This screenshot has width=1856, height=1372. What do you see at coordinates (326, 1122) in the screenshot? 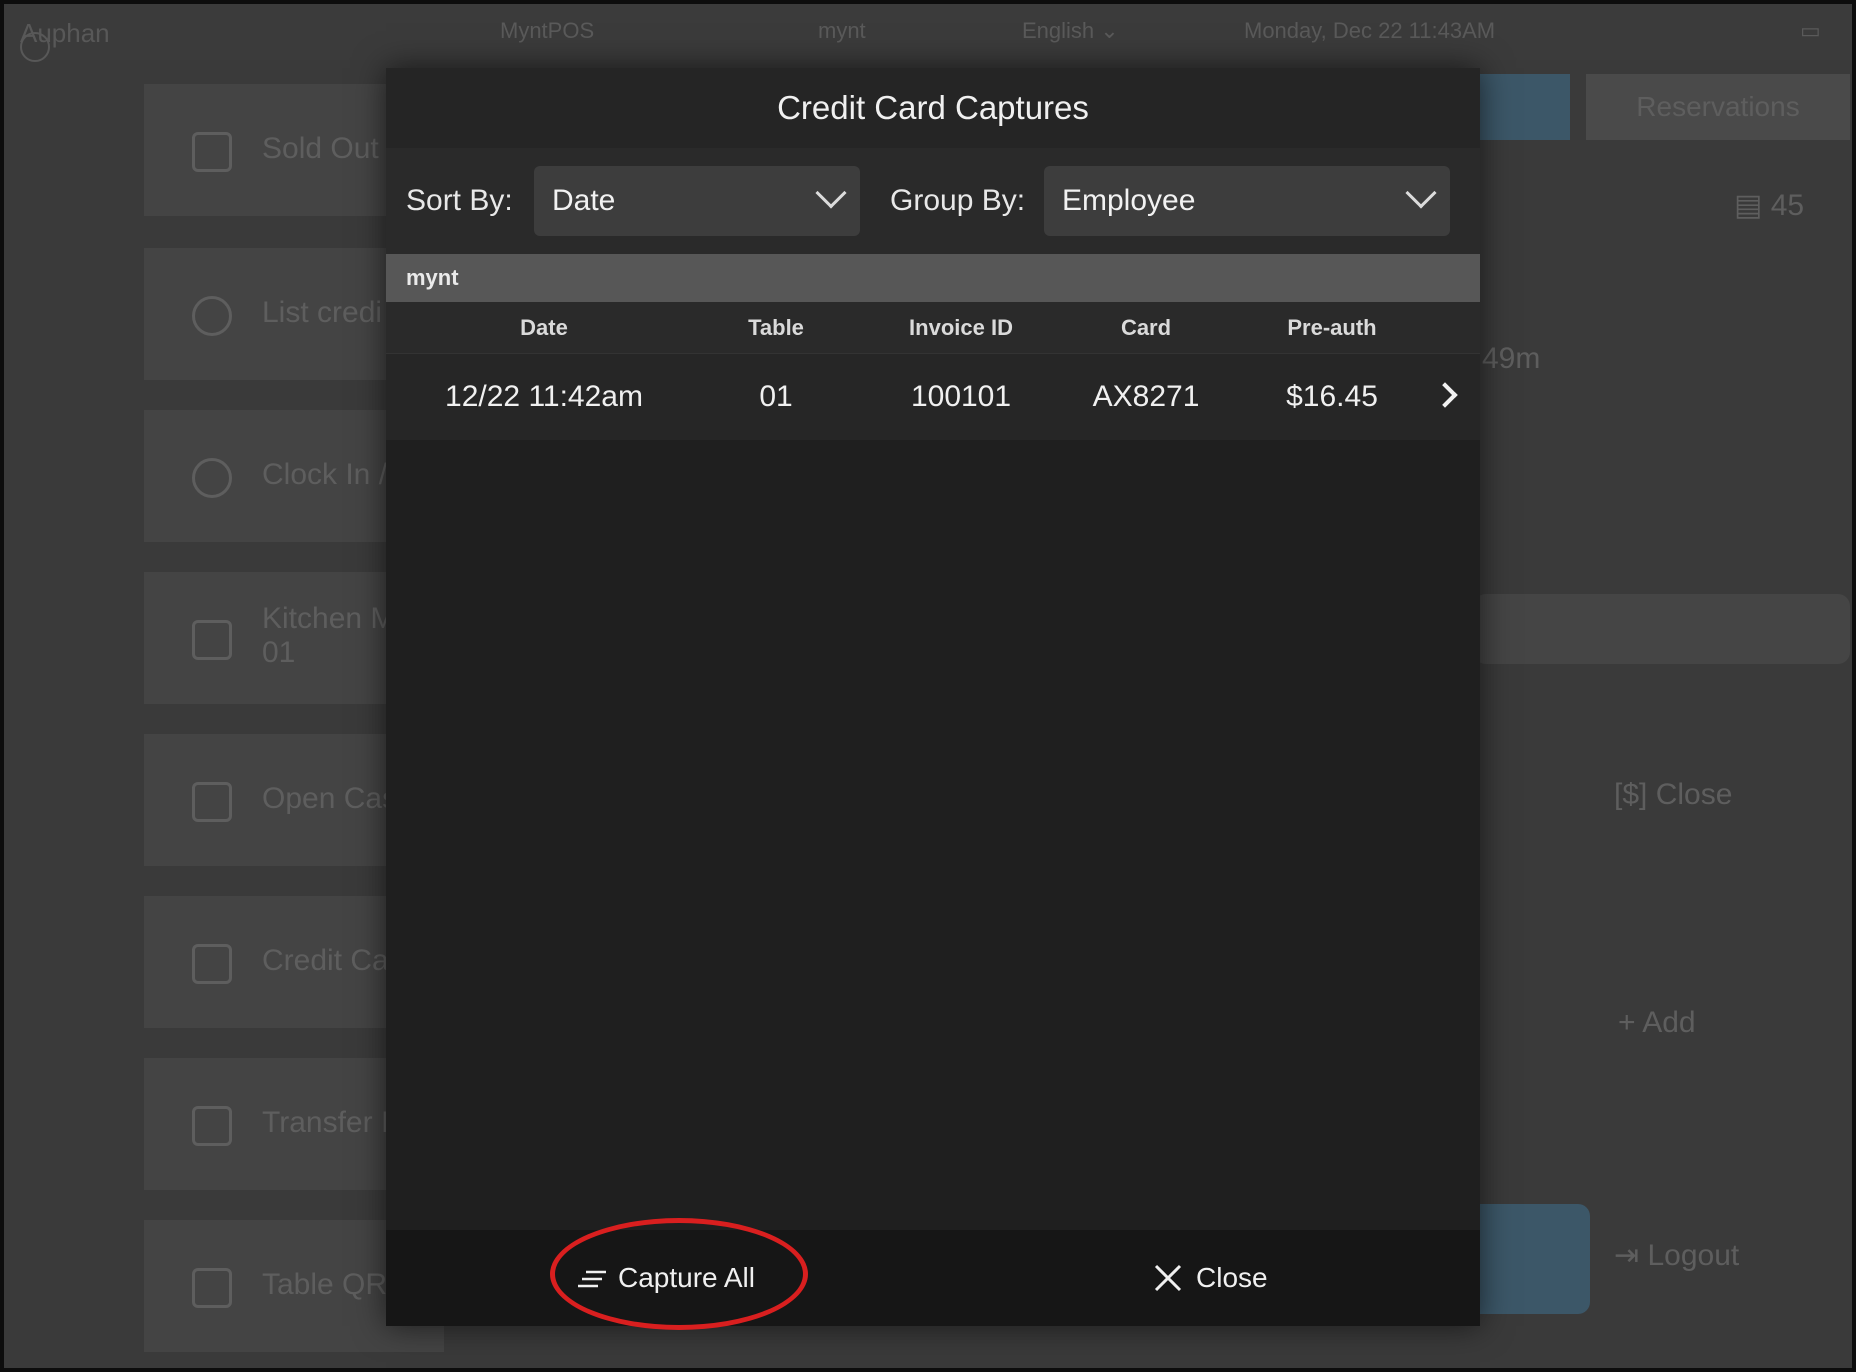
I see `sidebar-item-label: Transfer I` at bounding box center [326, 1122].